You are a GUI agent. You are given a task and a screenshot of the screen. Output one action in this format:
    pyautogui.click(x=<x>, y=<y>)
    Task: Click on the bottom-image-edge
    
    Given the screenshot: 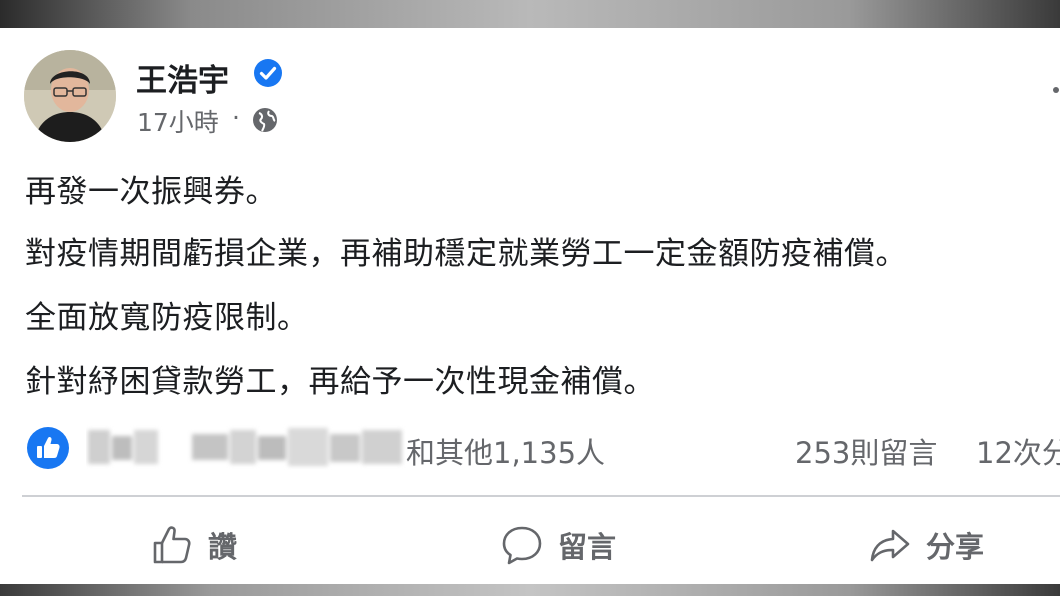 What is the action you would take?
    pyautogui.click(x=530, y=590)
    